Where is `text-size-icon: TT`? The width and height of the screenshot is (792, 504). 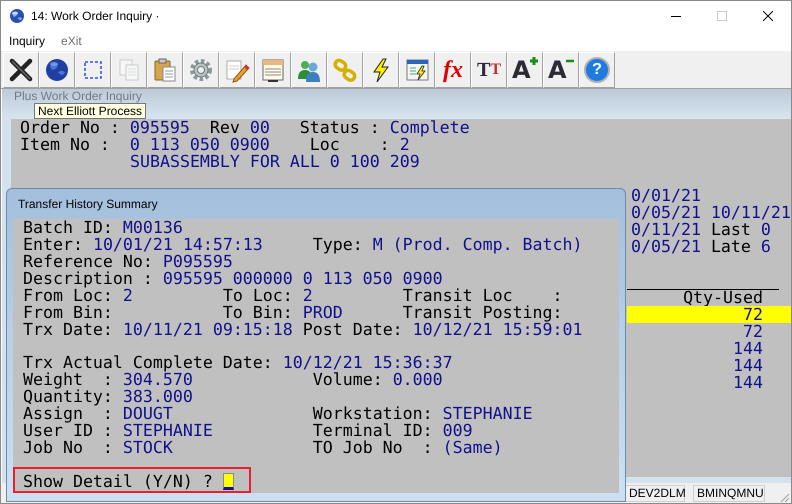 text-size-icon: TT is located at coordinates (488, 69).